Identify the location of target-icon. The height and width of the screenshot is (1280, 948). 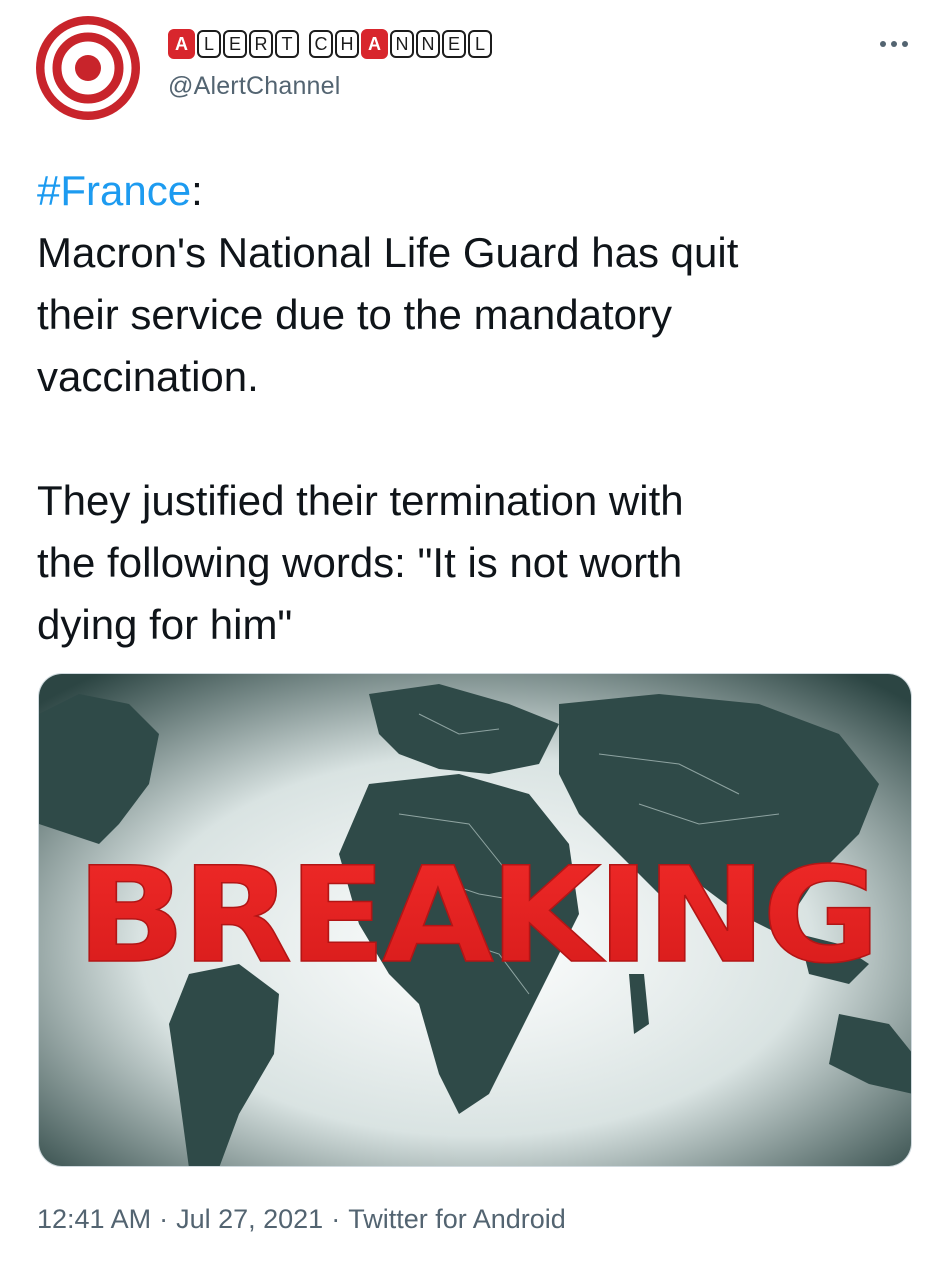
(88, 68).